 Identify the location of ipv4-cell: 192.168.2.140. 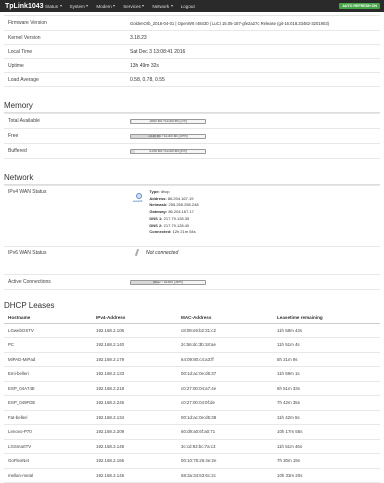
(134, 345).